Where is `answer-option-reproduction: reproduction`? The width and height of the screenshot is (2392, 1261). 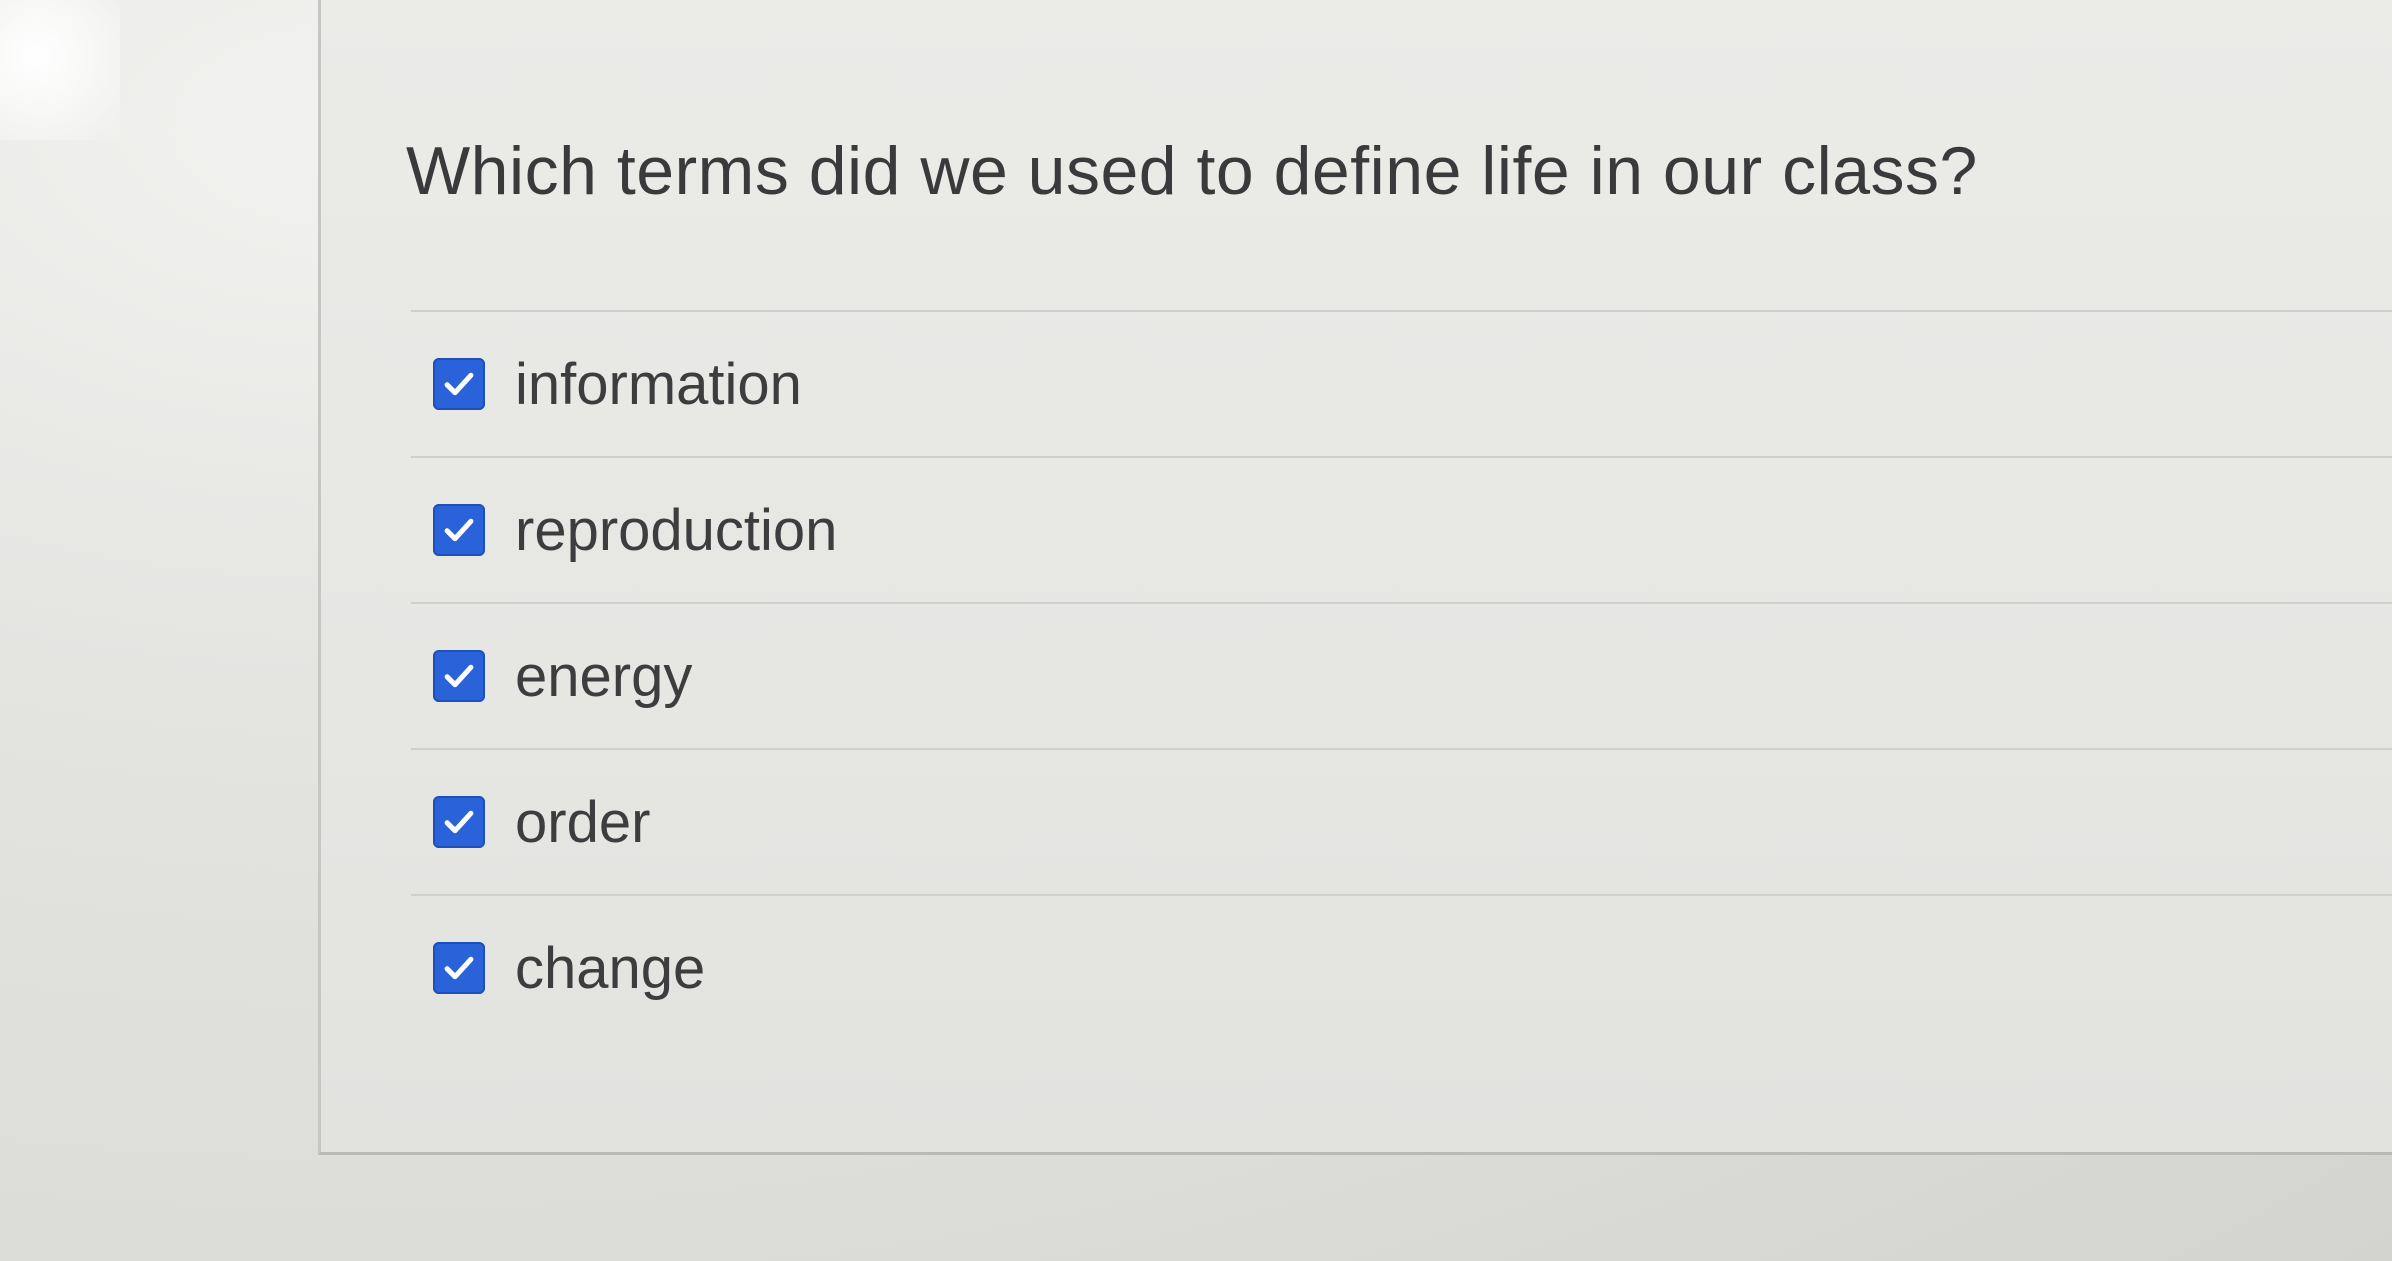
answer-option-reproduction: reproduction is located at coordinates (1401, 529).